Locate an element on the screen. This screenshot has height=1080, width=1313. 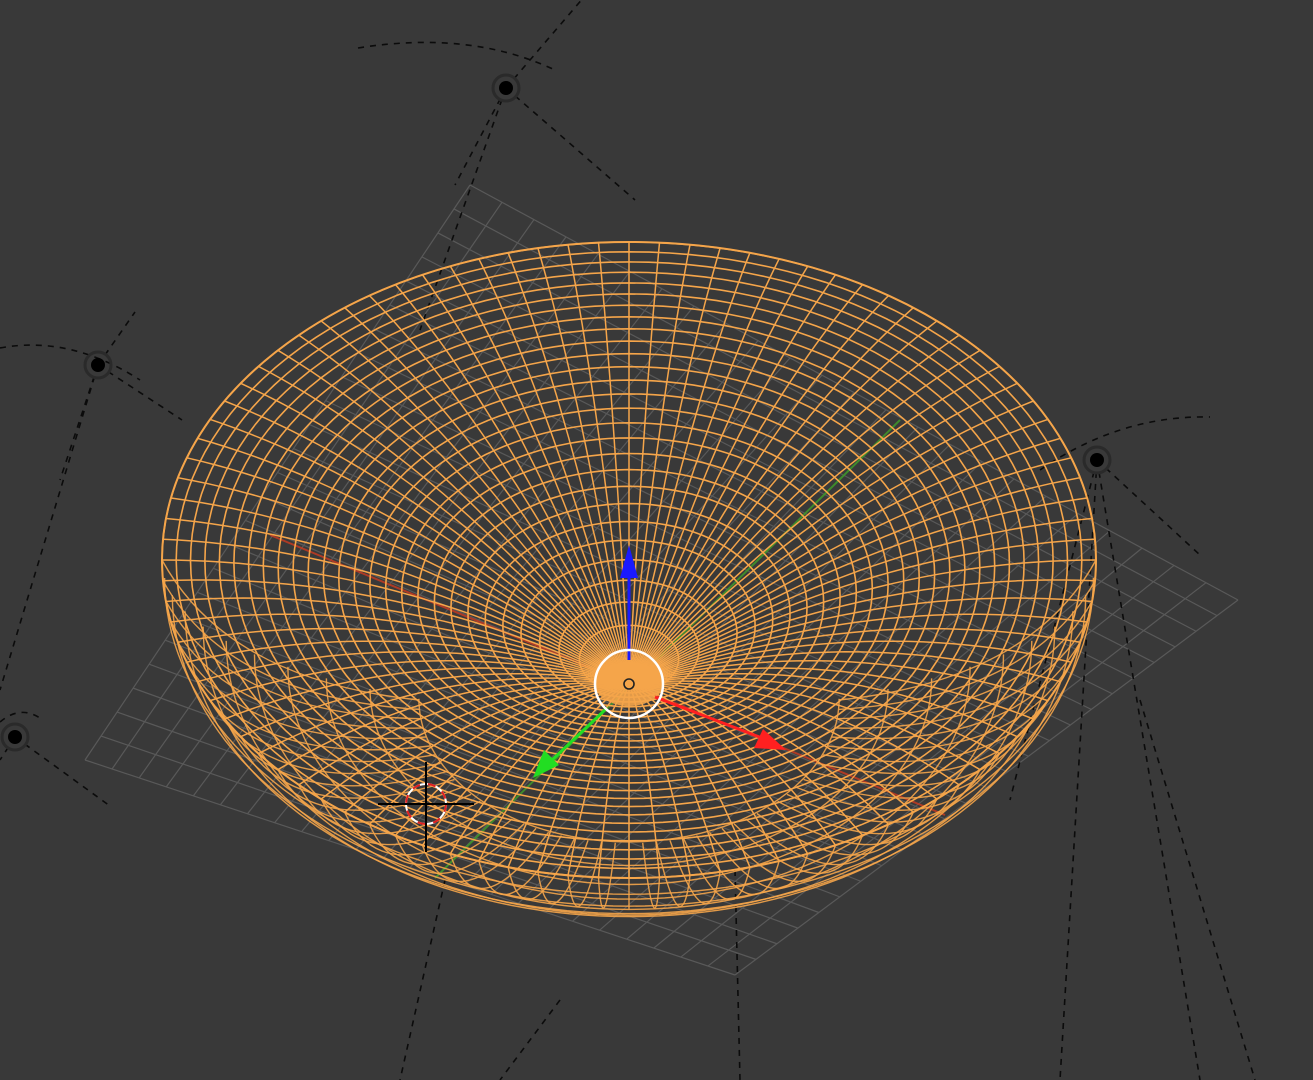
lamp-bottom-left-icon is located at coordinates (55, 759).